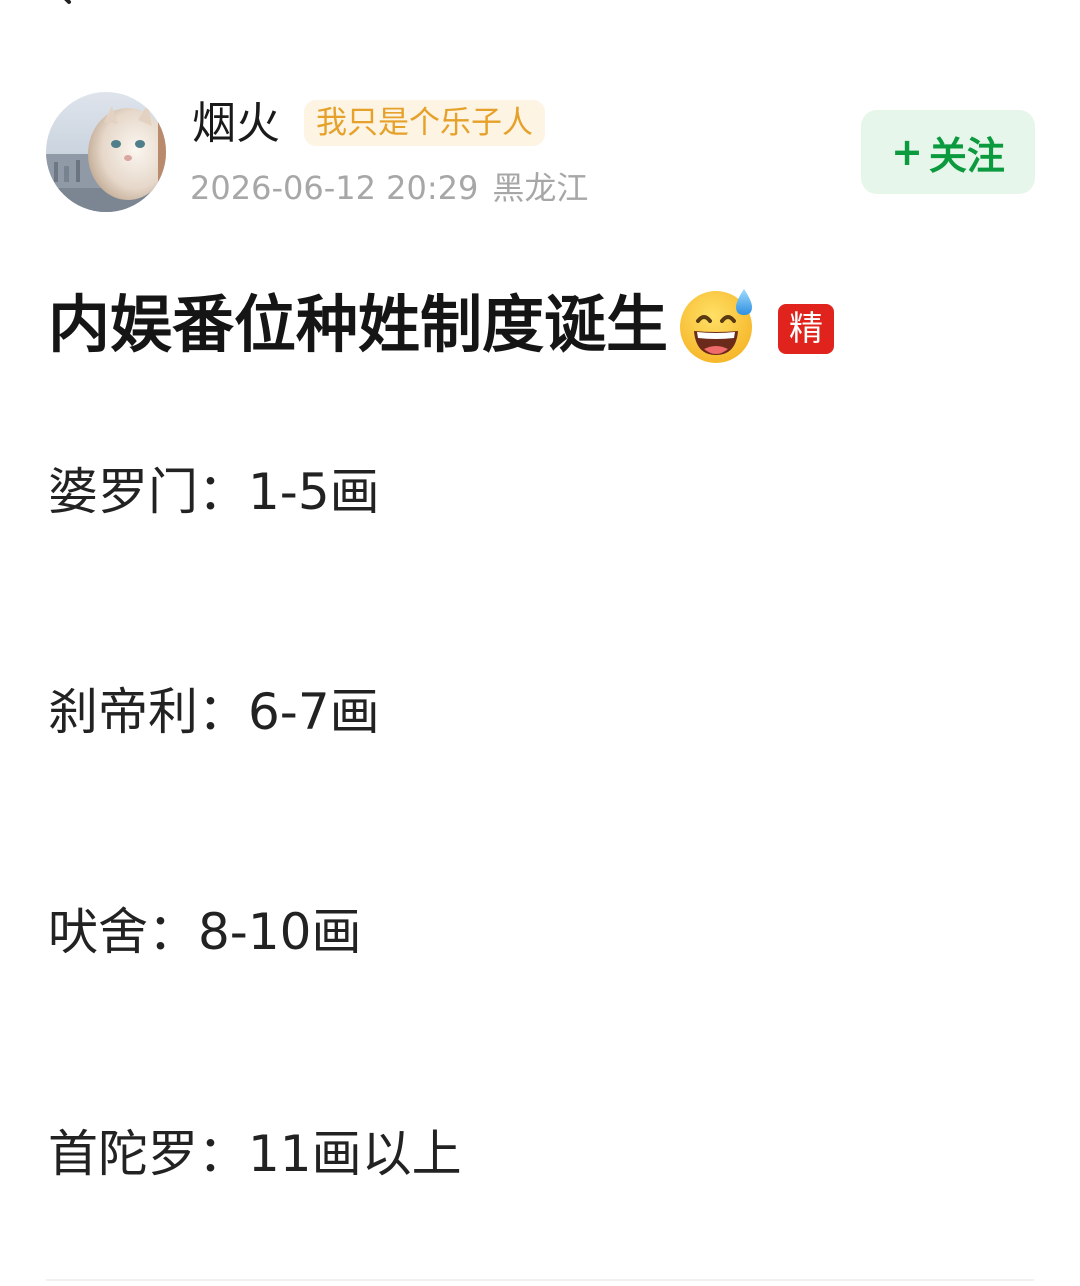 This screenshot has height=1286, width=1080. What do you see at coordinates (540, 188) in the screenshot?
I see `post-location: 黑龙江` at bounding box center [540, 188].